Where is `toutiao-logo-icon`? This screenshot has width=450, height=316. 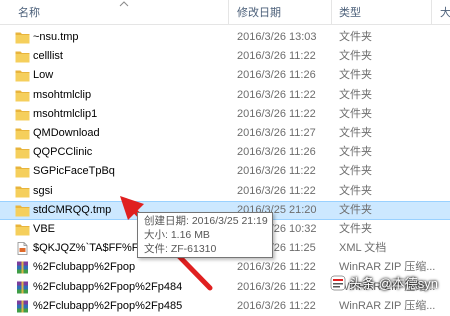 toutiao-logo-icon is located at coordinates (338, 283).